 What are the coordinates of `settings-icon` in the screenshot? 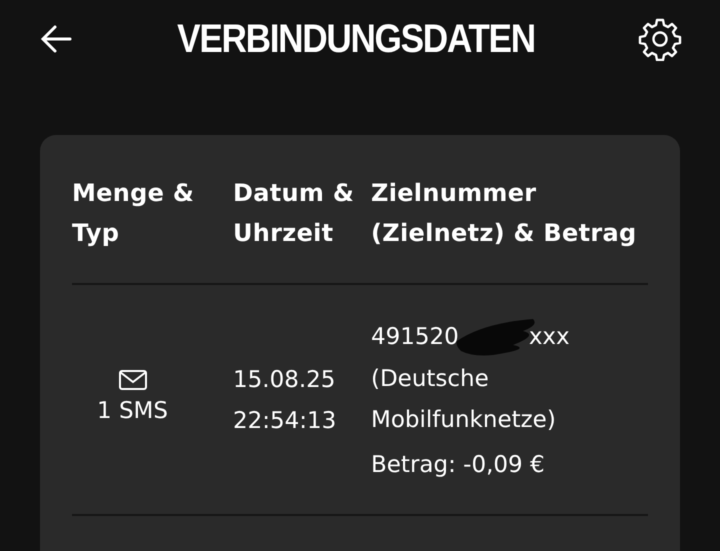 It's located at (660, 39).